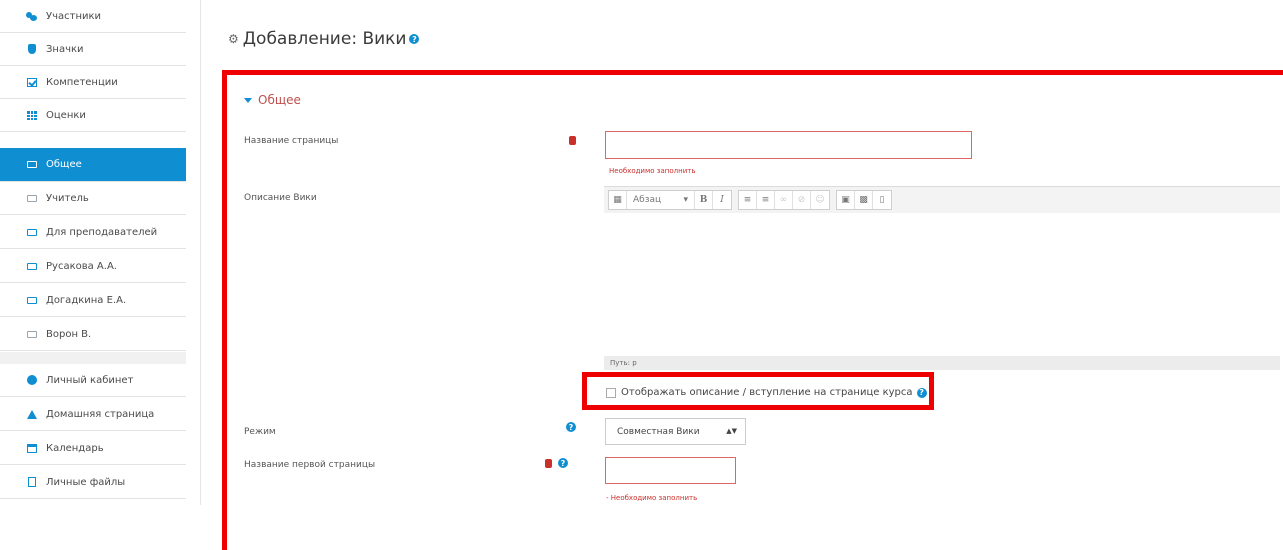 This screenshot has height=550, width=1283. What do you see at coordinates (81, 266) in the screenshot?
I see `nav-item-label: Русакова А.А.` at bounding box center [81, 266].